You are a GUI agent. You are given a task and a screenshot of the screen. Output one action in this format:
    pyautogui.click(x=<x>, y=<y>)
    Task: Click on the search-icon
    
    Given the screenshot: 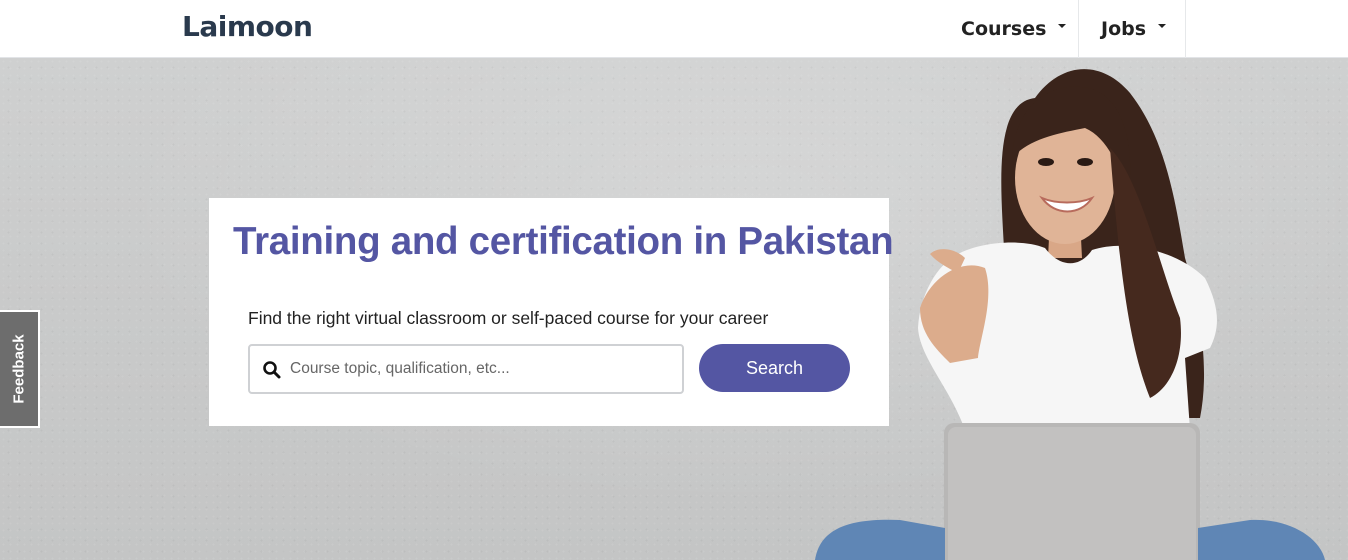 What is the action you would take?
    pyautogui.click(x=272, y=370)
    